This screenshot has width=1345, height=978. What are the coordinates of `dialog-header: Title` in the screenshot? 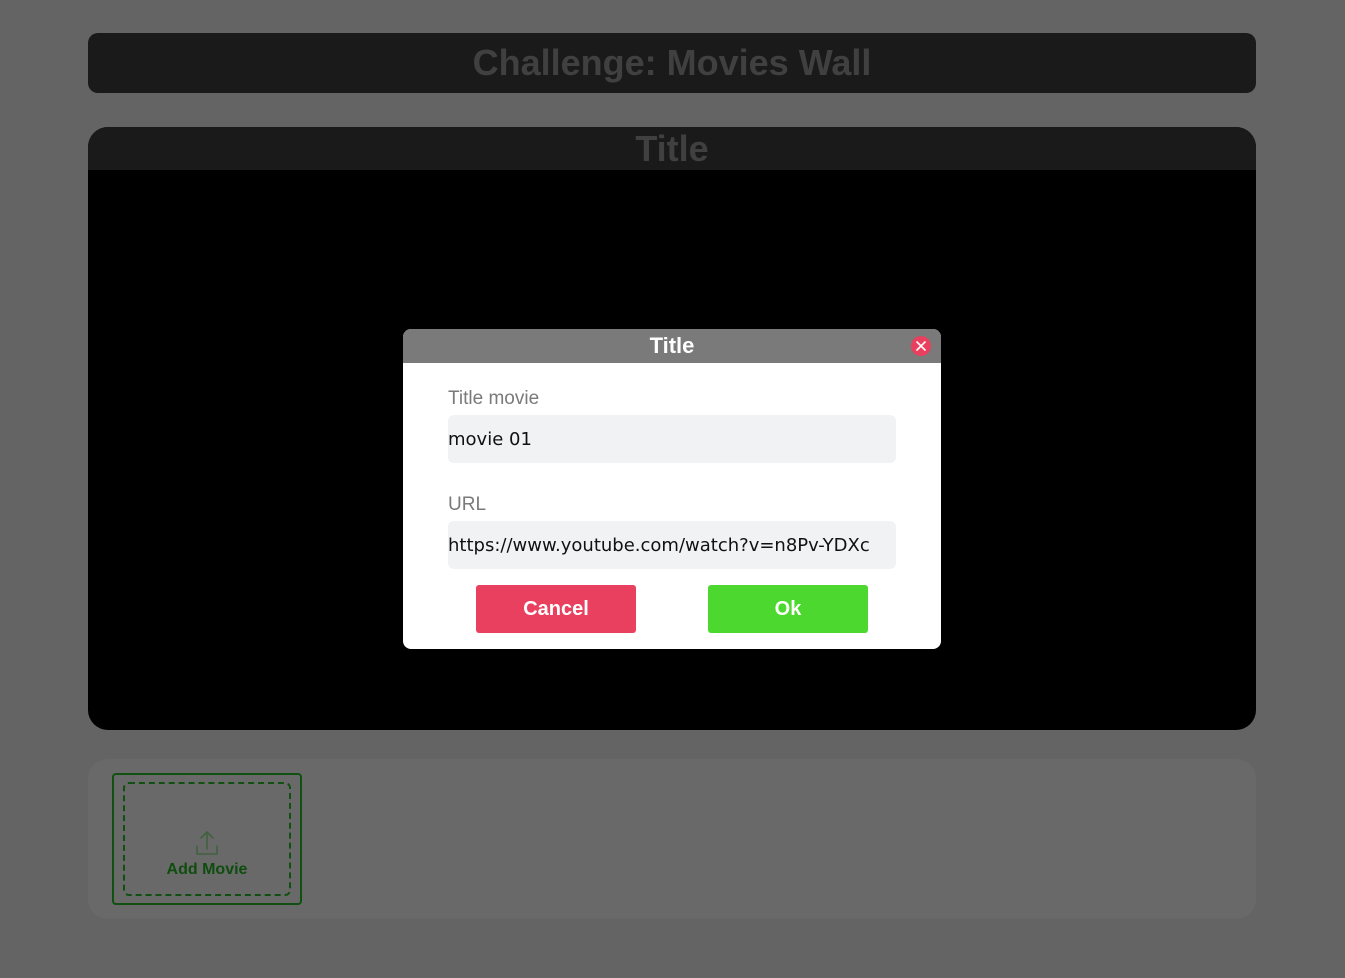 It's located at (672, 346).